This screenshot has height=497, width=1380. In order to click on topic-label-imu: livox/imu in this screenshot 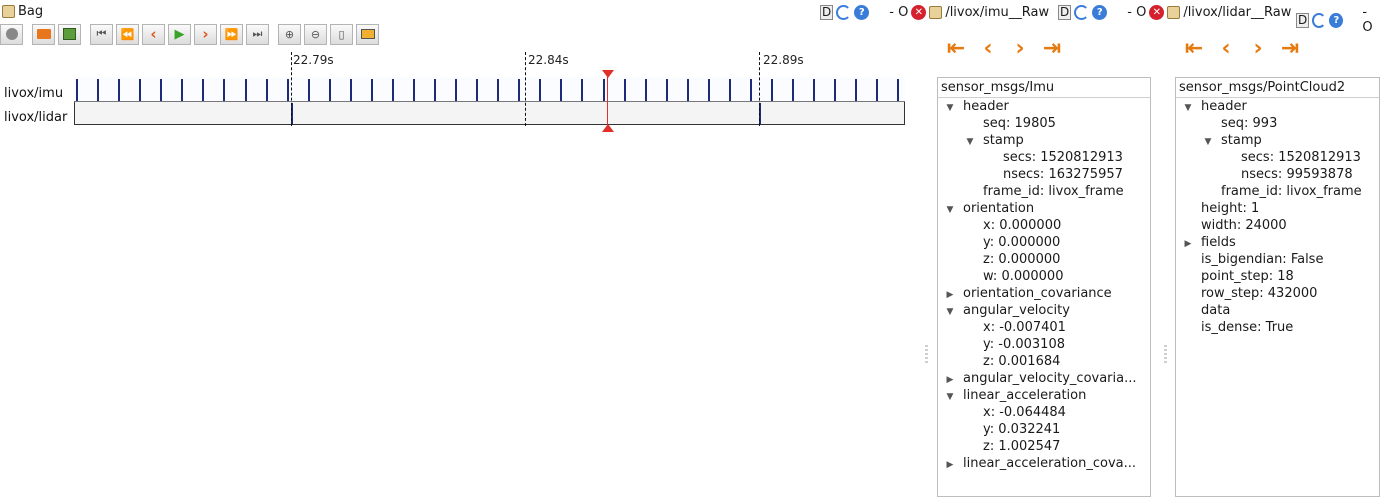, I will do `click(33, 93)`.